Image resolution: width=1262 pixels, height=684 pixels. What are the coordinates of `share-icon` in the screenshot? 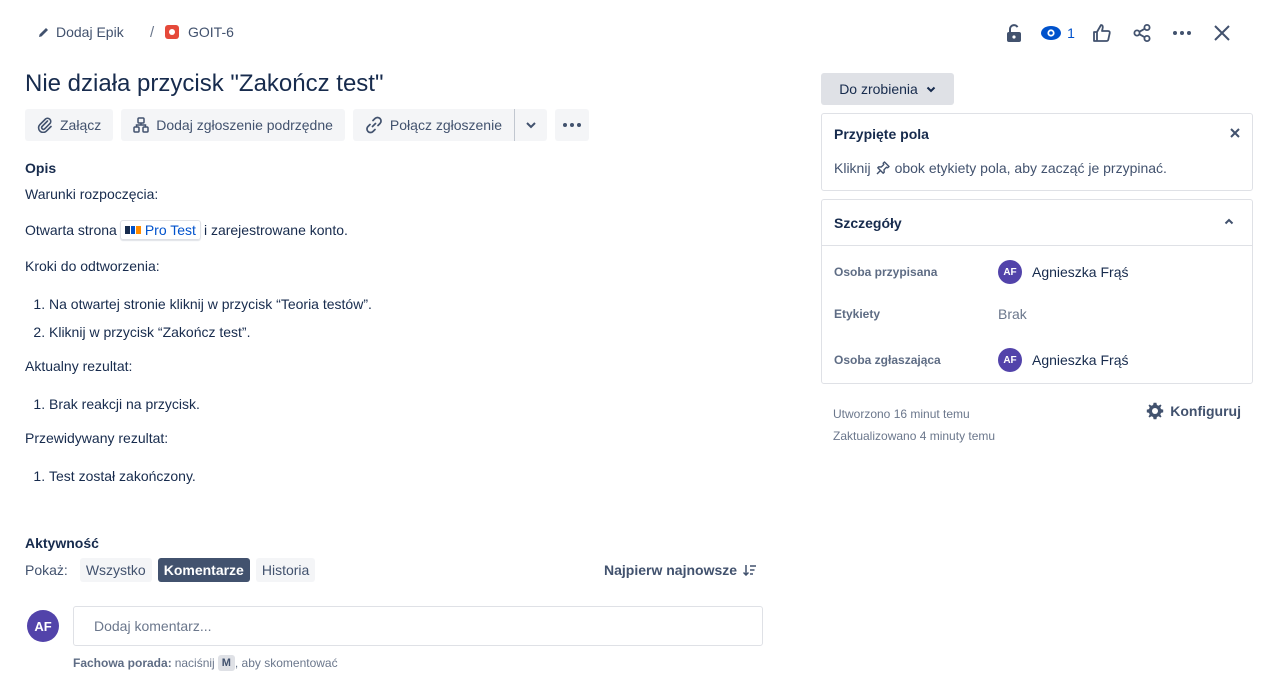 It's located at (1142, 33).